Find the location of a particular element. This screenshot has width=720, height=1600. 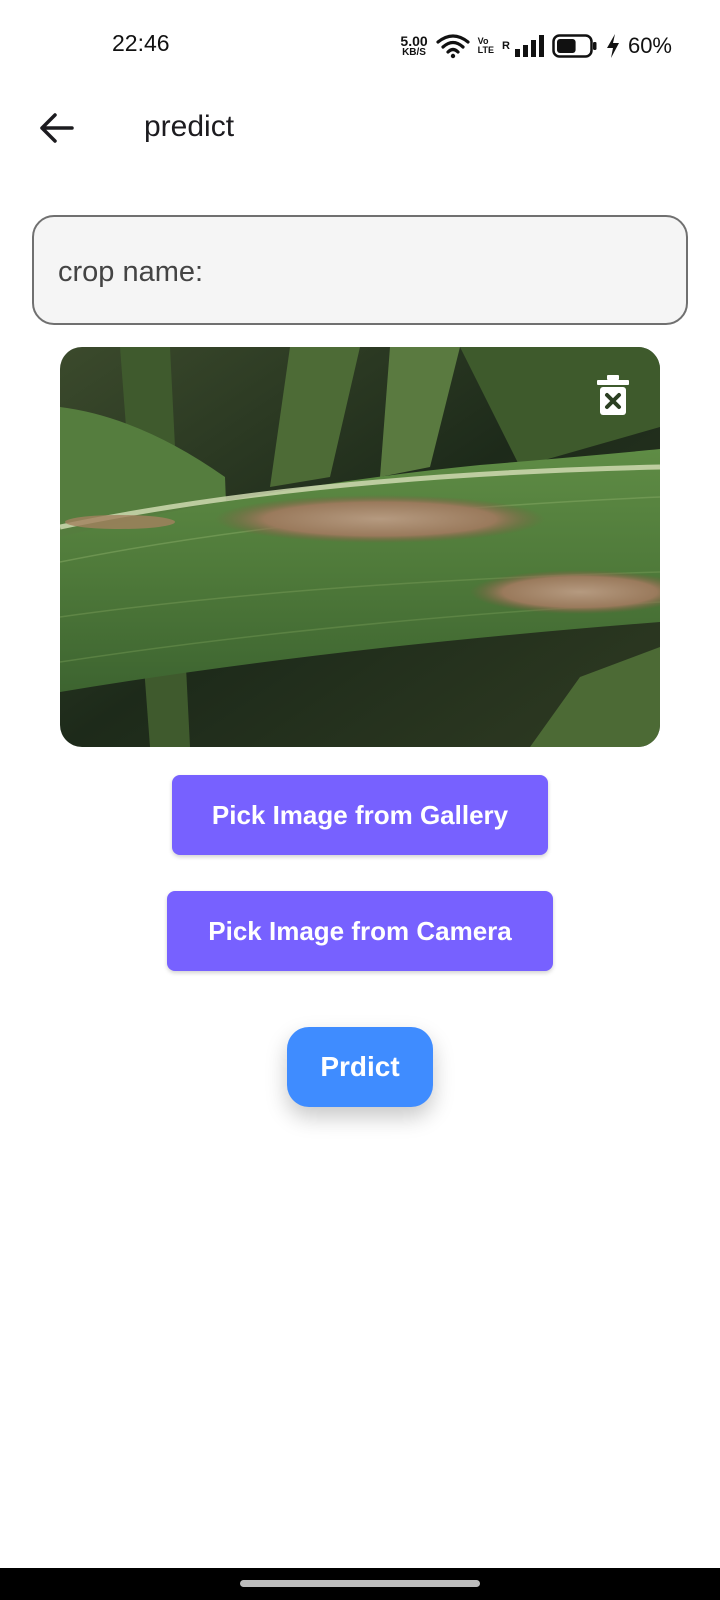

volte-indicator: Vo LTE is located at coordinates (486, 46).